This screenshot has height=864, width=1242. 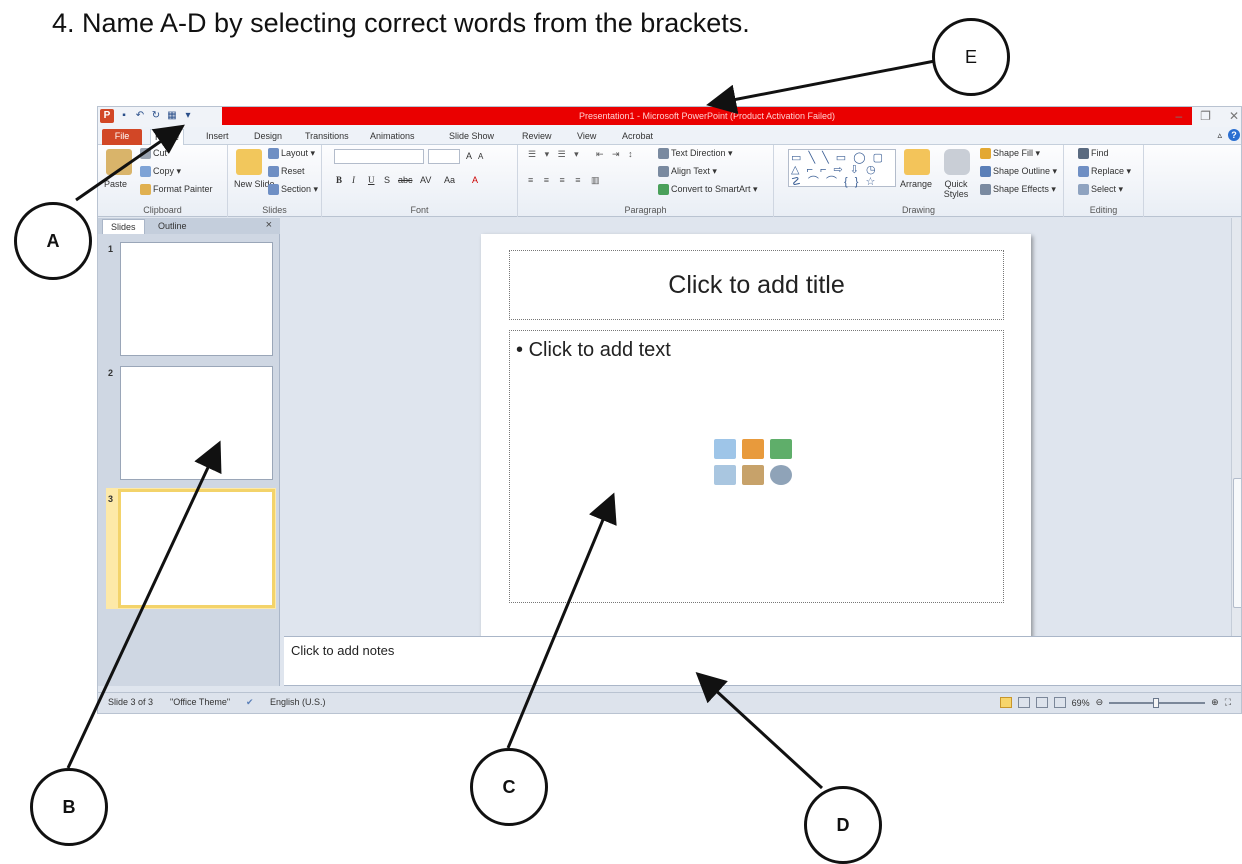 I want to click on shadow-button: S, so click(x=387, y=180).